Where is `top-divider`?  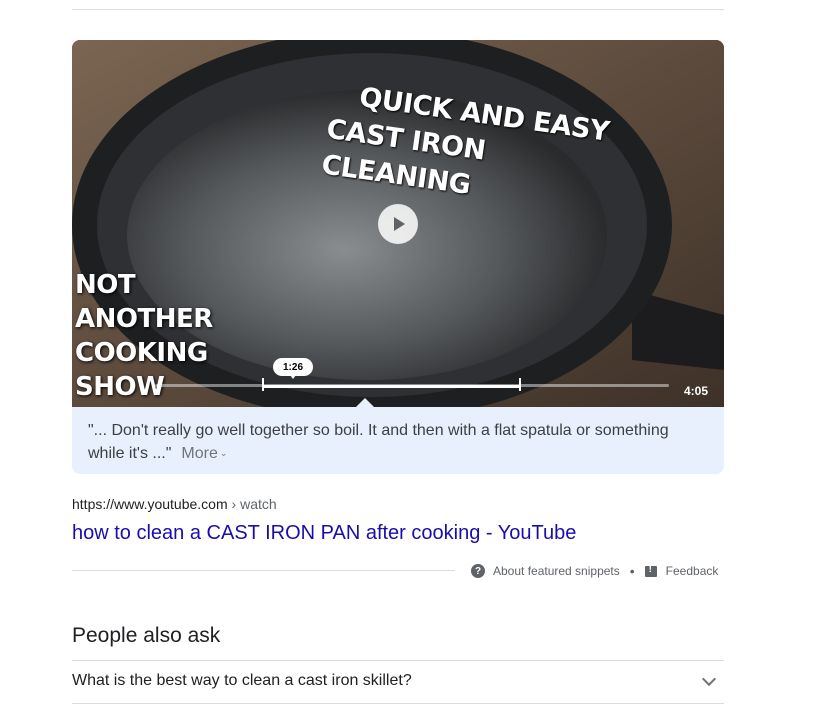
top-divider is located at coordinates (398, 9).